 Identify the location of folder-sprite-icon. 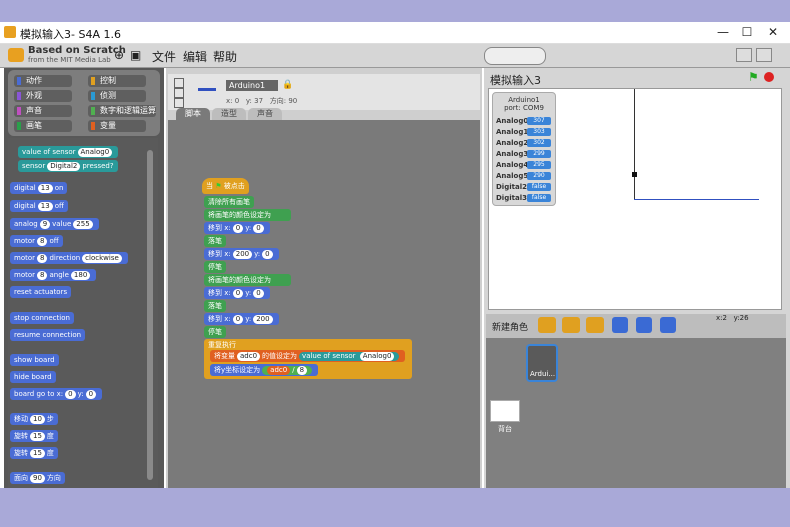
(571, 325).